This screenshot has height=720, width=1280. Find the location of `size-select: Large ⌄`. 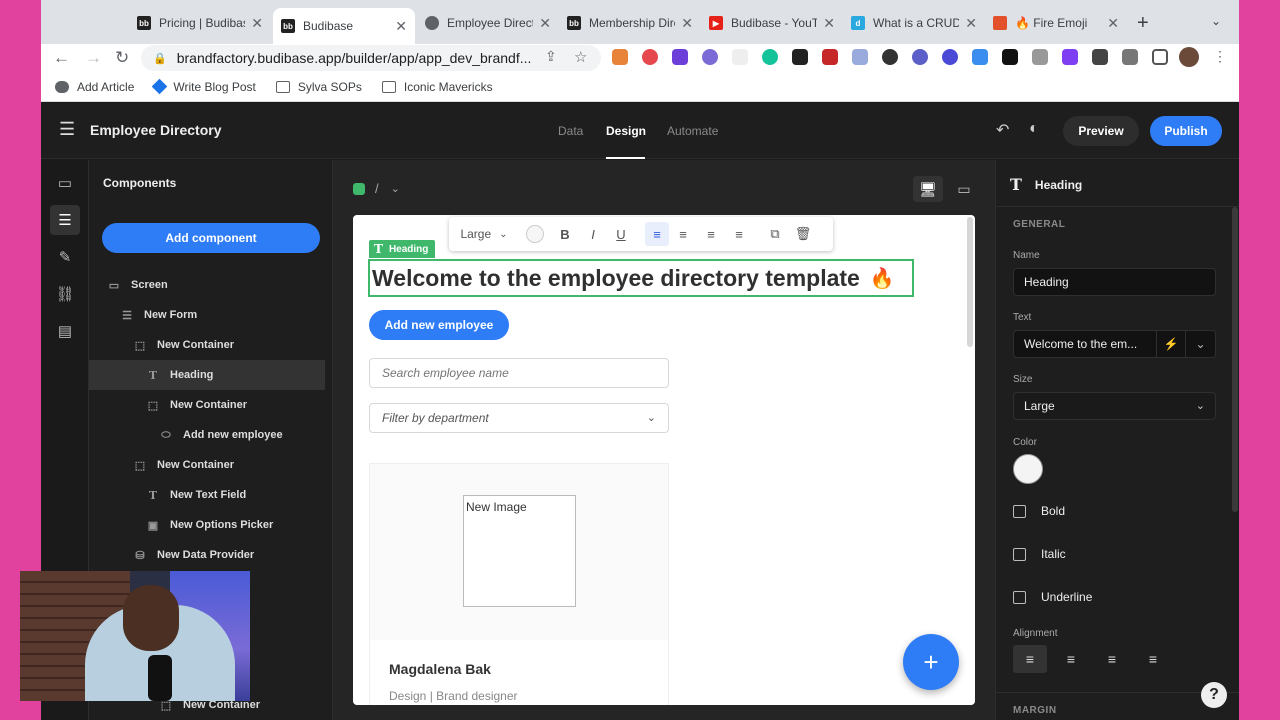

size-select: Large ⌄ is located at coordinates (1114, 406).